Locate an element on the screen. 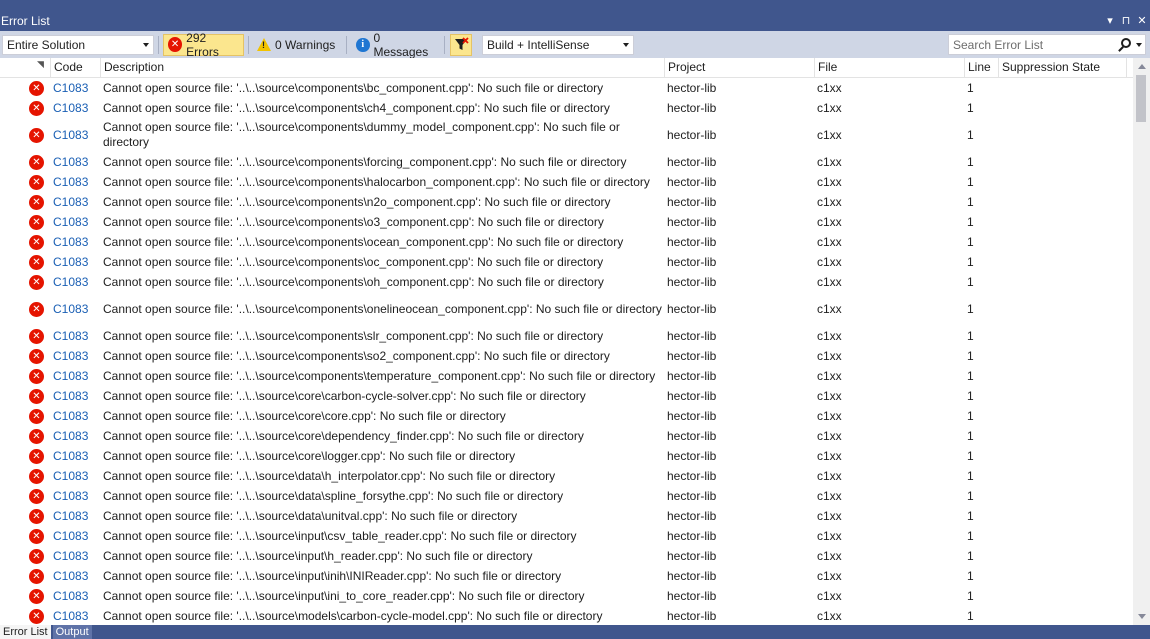  tool-window-title: Error List is located at coordinates (25, 20).